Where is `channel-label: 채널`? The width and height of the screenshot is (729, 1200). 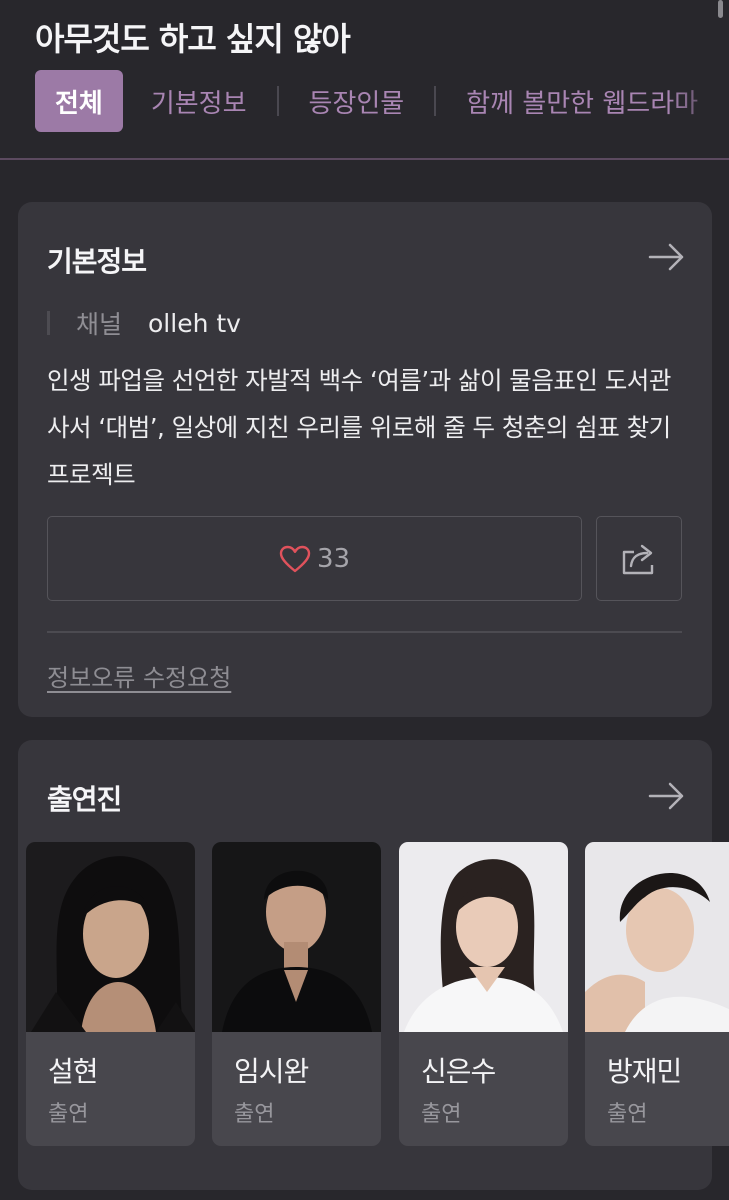
channel-label: 채널 is located at coordinates (99, 324).